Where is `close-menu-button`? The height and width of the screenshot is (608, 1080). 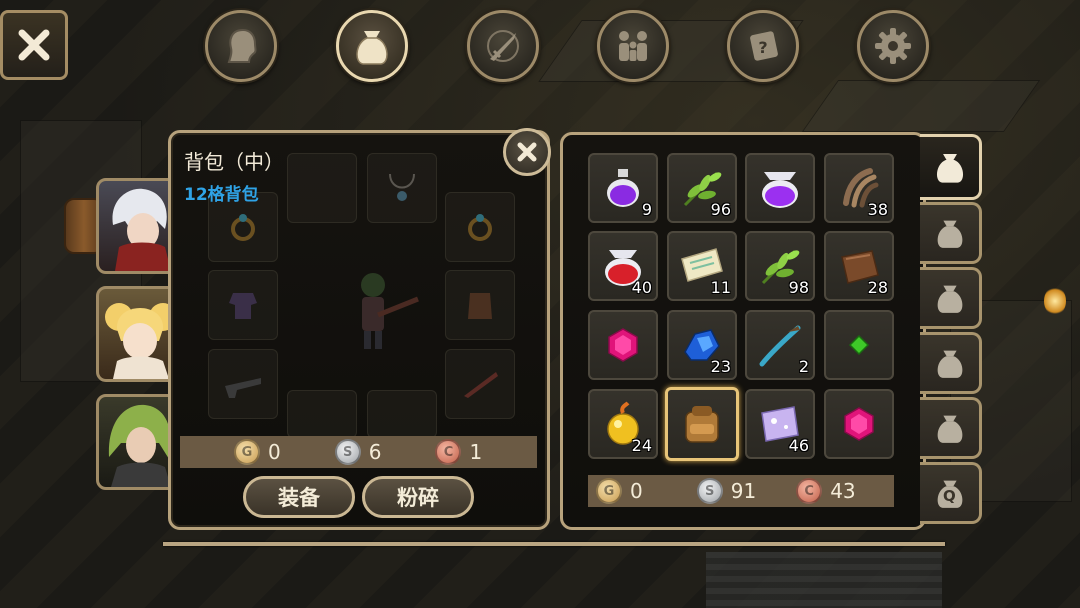 close-menu-button is located at coordinates (34, 45).